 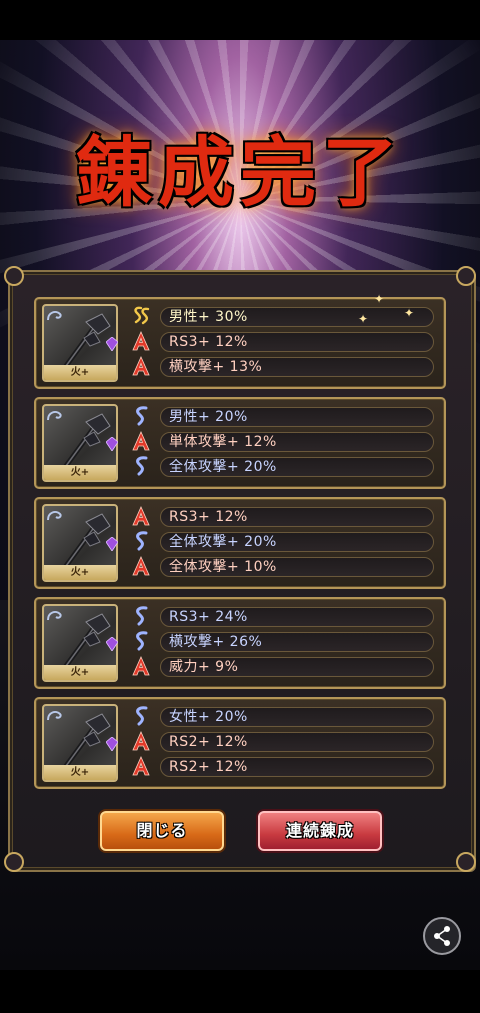 I want to click on stat-row: RS3+ 24%, so click(x=297, y=617).